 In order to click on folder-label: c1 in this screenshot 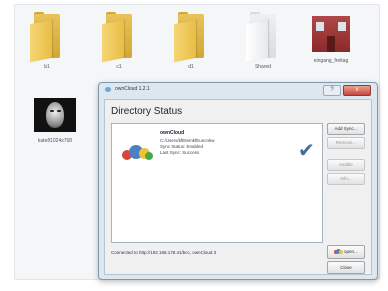, I will do `click(119, 67)`.